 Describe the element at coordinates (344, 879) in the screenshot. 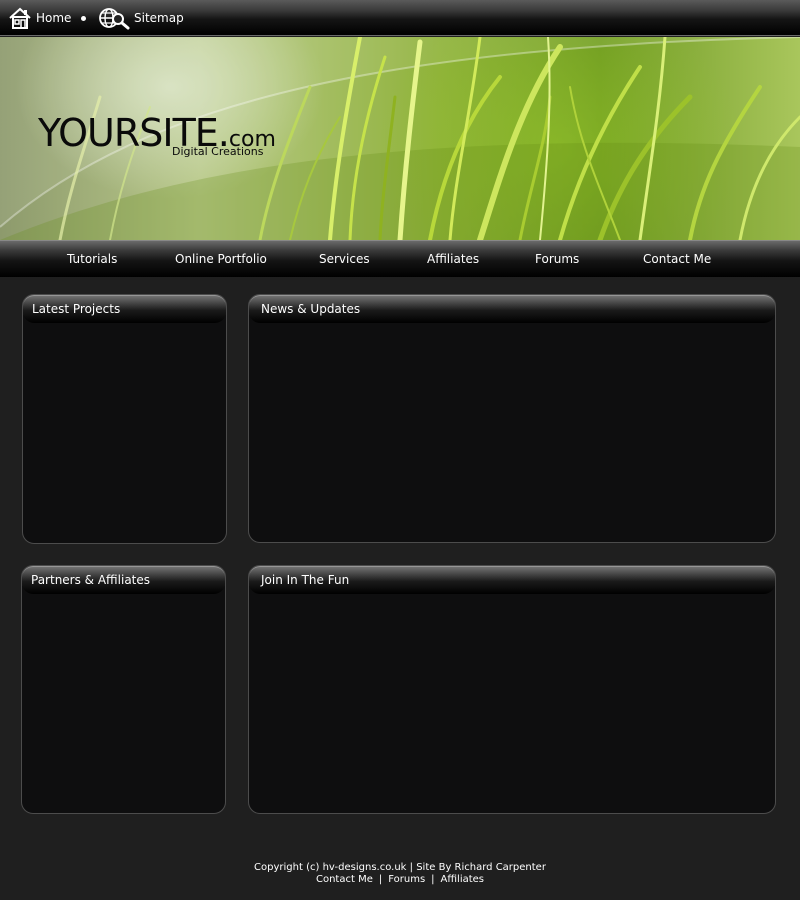

I see `footer-link-contact-me: Contact Me` at that location.